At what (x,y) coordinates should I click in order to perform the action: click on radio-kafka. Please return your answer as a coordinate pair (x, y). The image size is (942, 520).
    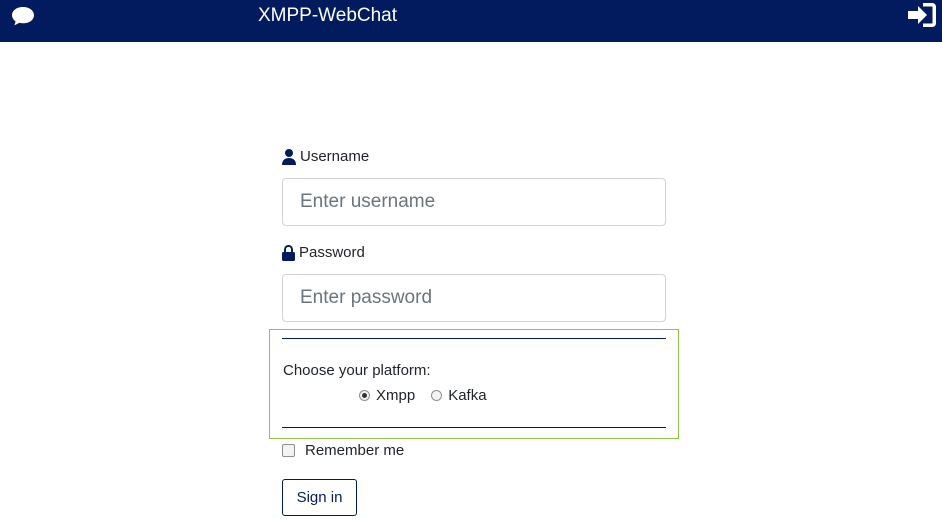
    Looking at the image, I should click on (437, 395).